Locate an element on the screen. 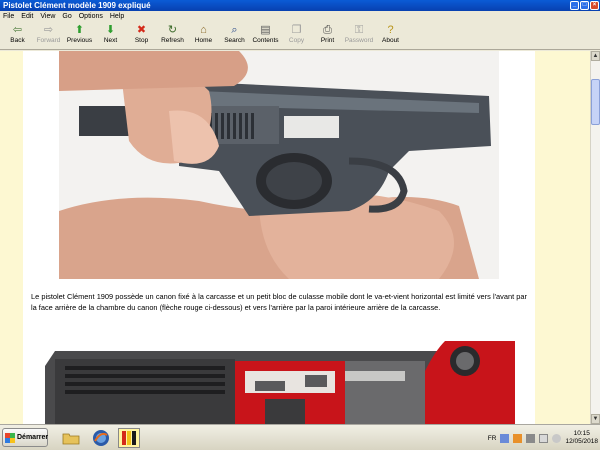  forward-button: ⇨ Forward is located at coordinates (48, 36).